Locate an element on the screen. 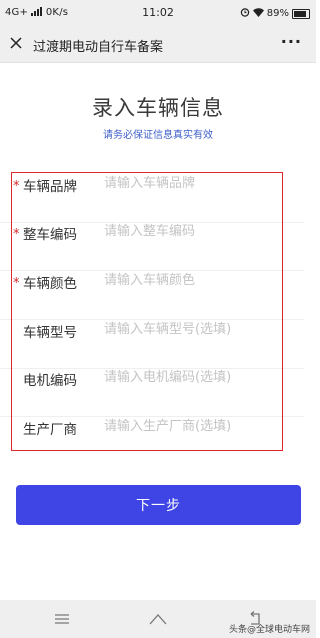 The width and height of the screenshot is (320, 638). color-input is located at coordinates (199, 280).